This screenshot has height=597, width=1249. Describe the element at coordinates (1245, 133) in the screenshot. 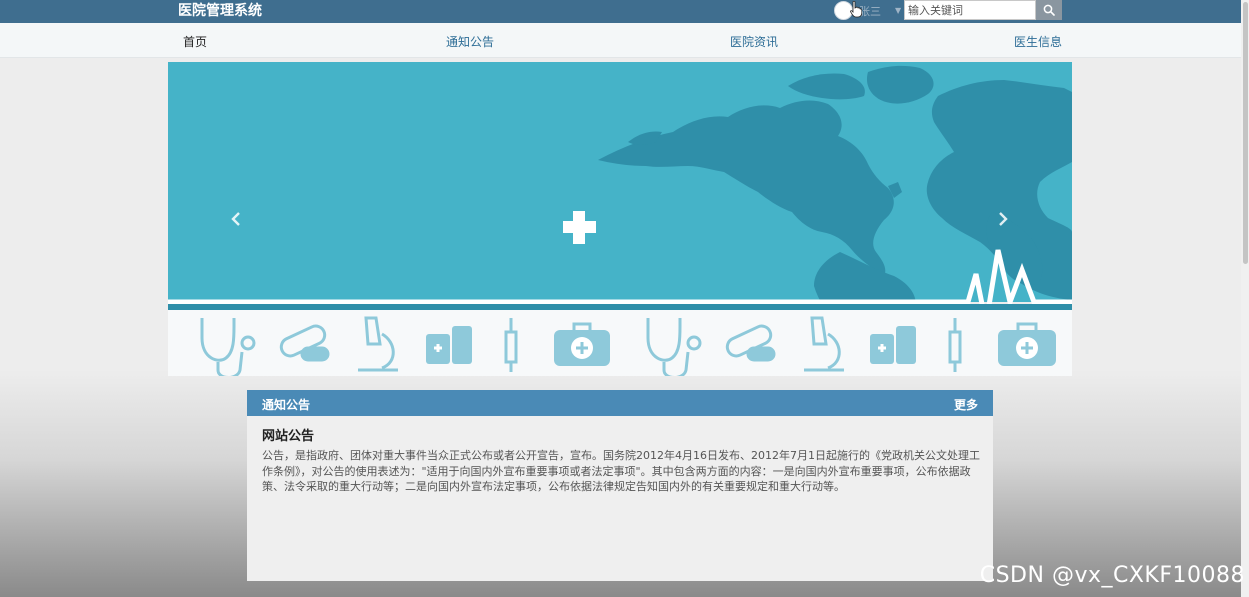

I see `page-scrollbar-thumb` at that location.